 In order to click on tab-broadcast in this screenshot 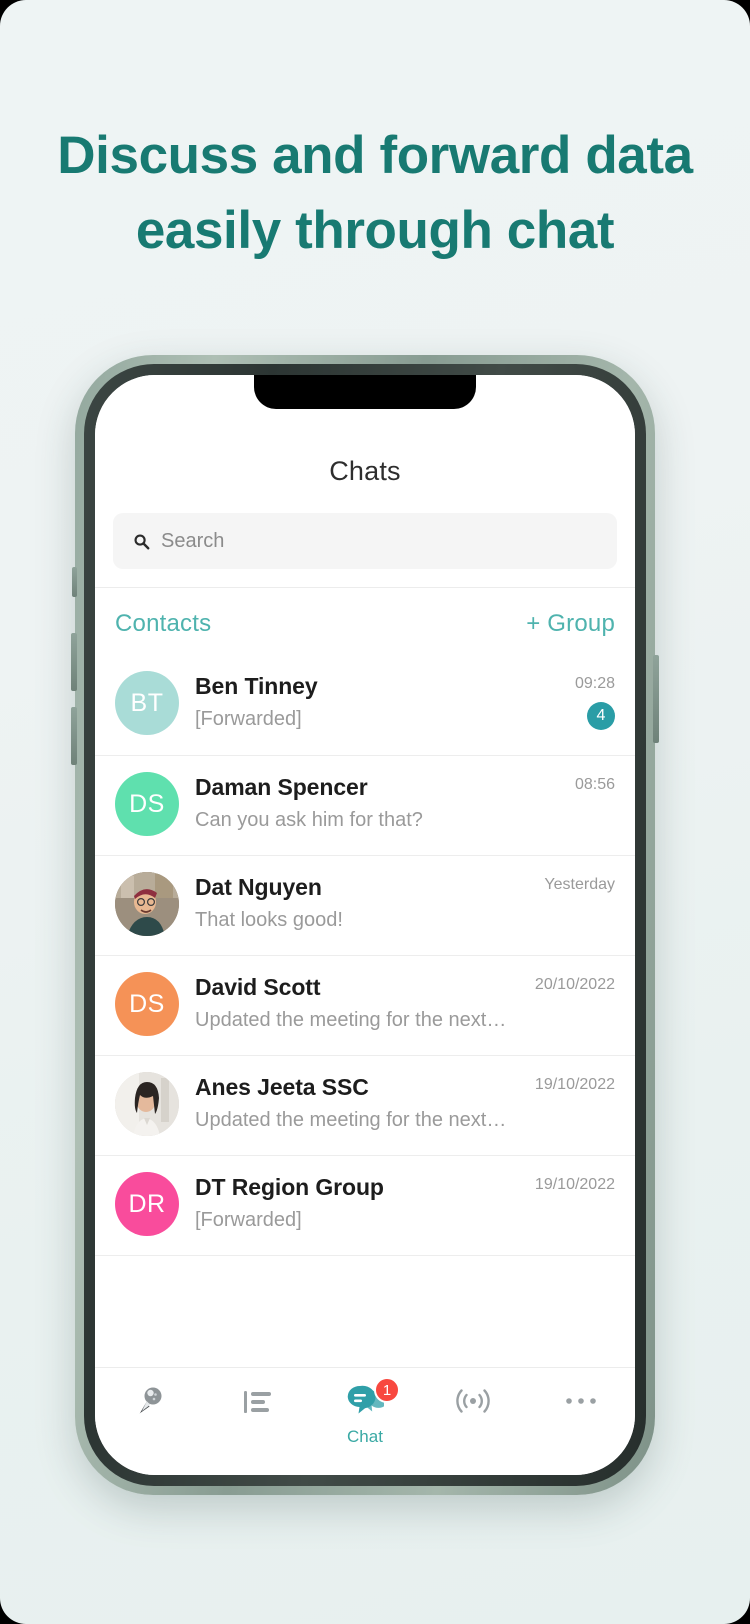, I will do `click(473, 1401)`.